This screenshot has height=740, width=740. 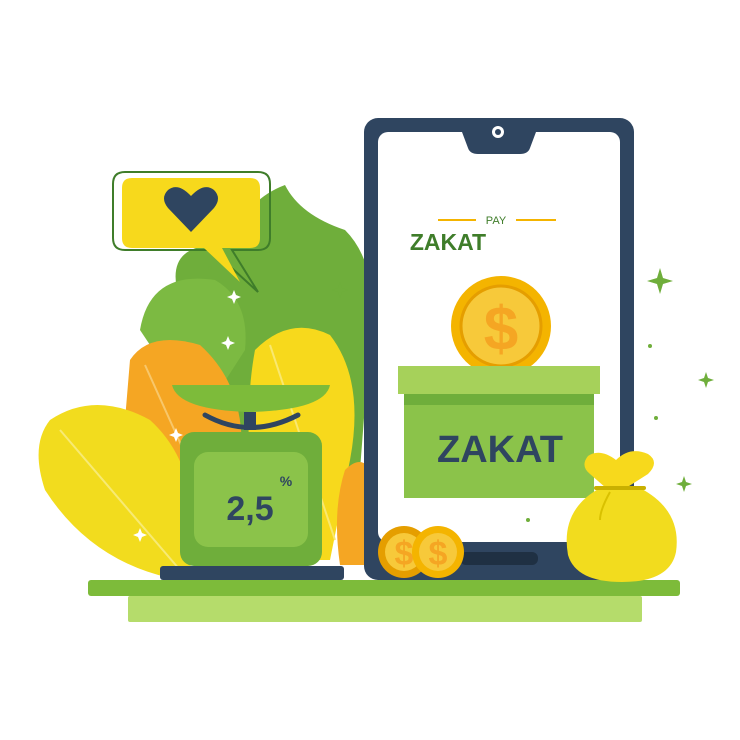 What do you see at coordinates (438, 554) in the screenshot?
I see `coin-symbol-right: $` at bounding box center [438, 554].